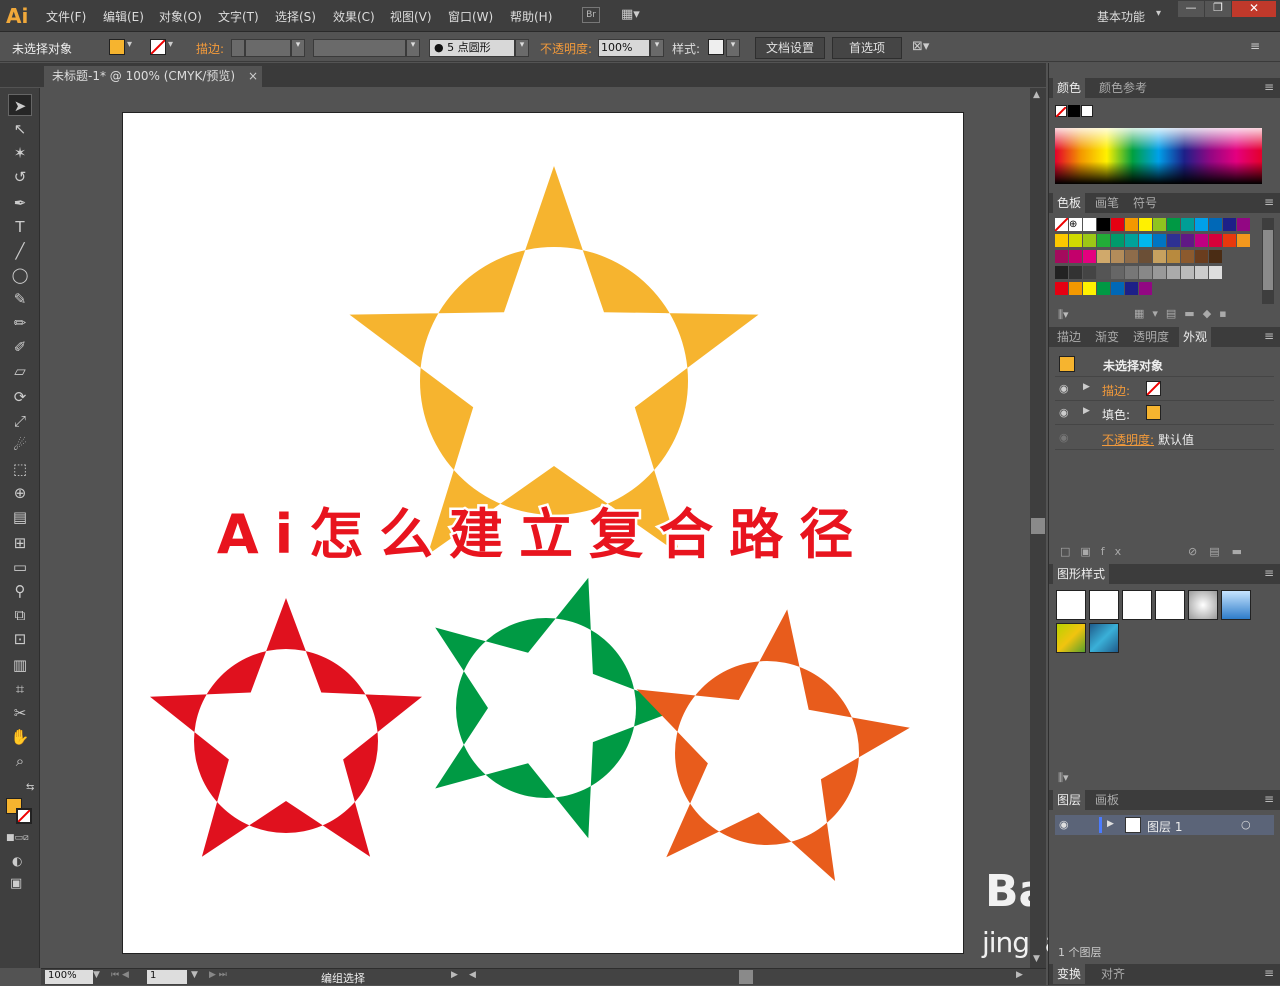 The height and width of the screenshot is (986, 1280). What do you see at coordinates (1074, 111) in the screenshot?
I see `black-swatch` at bounding box center [1074, 111].